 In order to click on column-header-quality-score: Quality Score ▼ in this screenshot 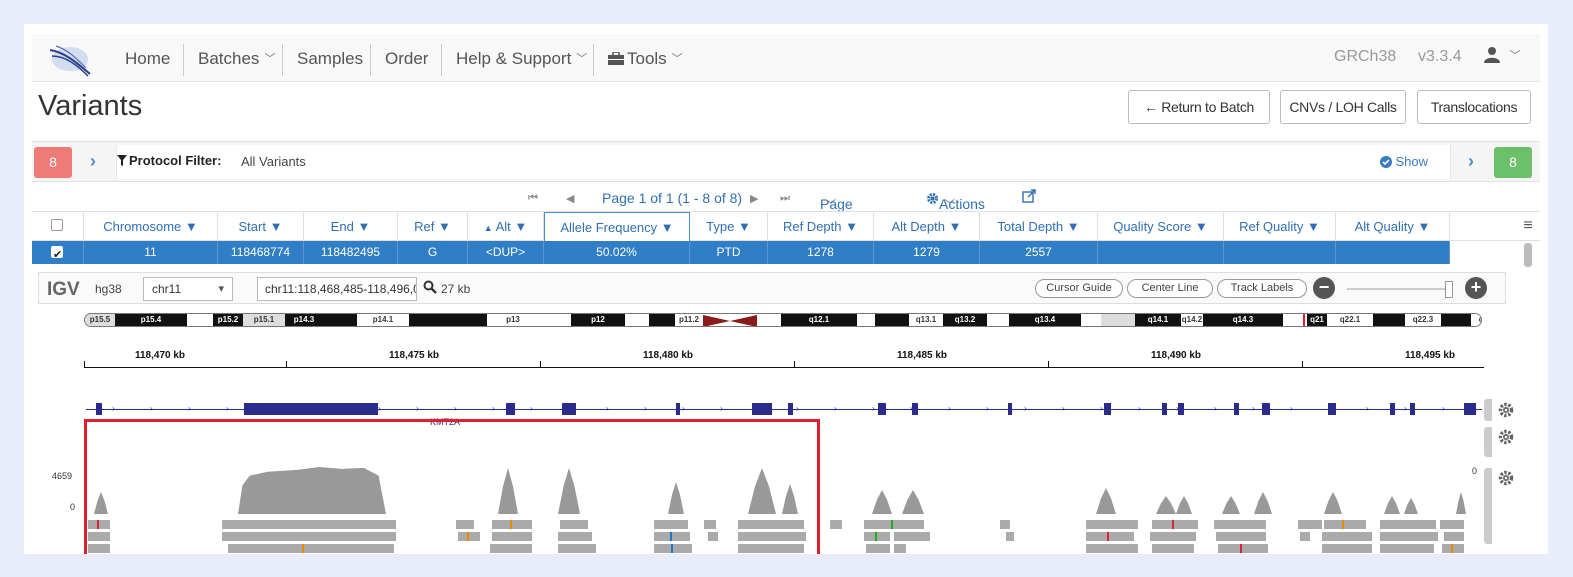, I will do `click(1161, 227)`.